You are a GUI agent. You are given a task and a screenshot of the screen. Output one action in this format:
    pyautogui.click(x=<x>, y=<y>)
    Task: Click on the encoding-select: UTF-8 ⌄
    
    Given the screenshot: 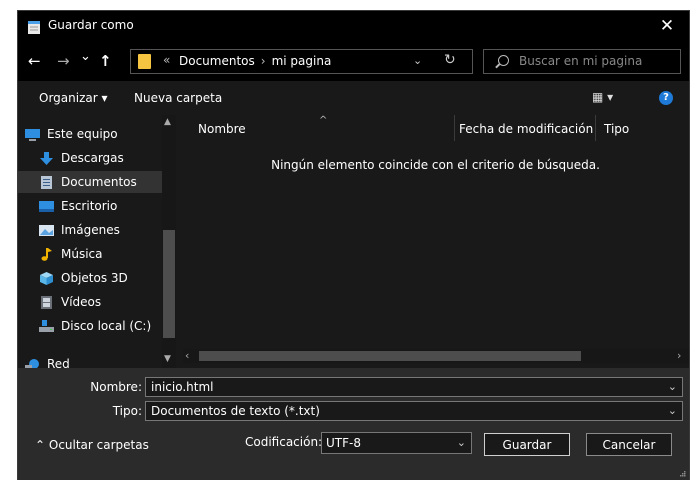 What is the action you would take?
    pyautogui.click(x=396, y=443)
    